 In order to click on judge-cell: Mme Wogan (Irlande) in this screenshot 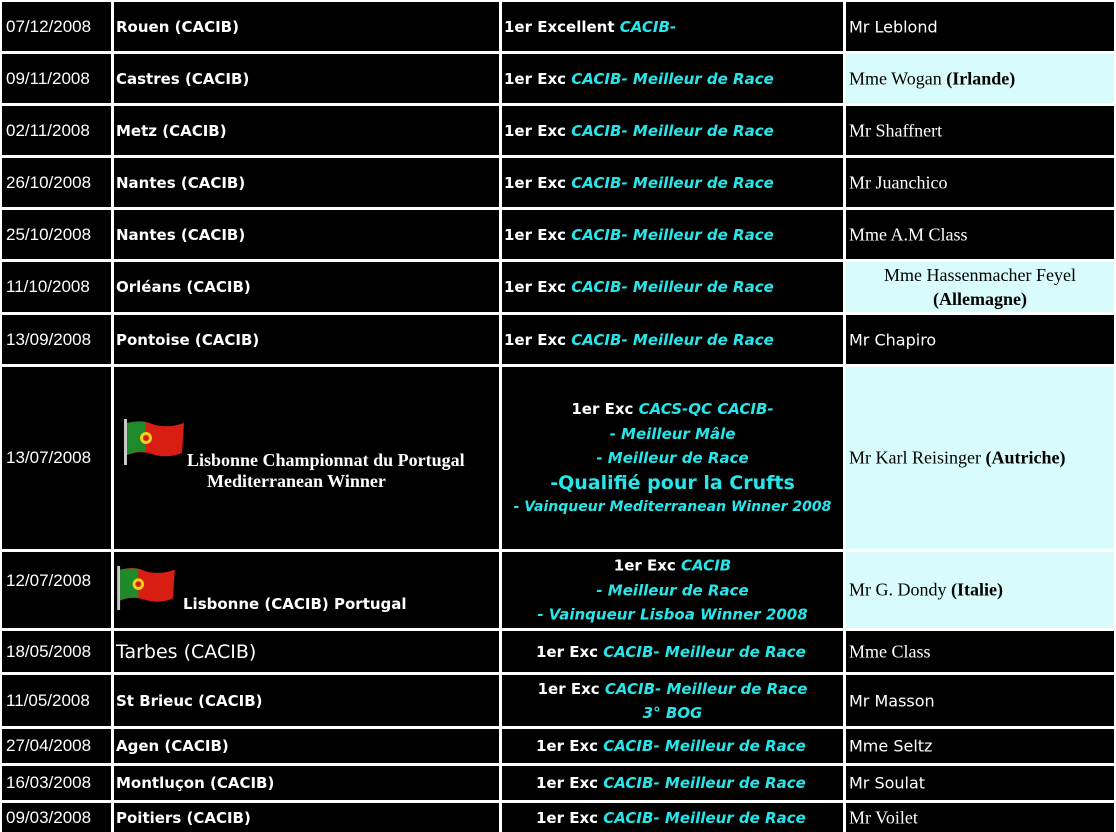, I will do `click(980, 78)`.